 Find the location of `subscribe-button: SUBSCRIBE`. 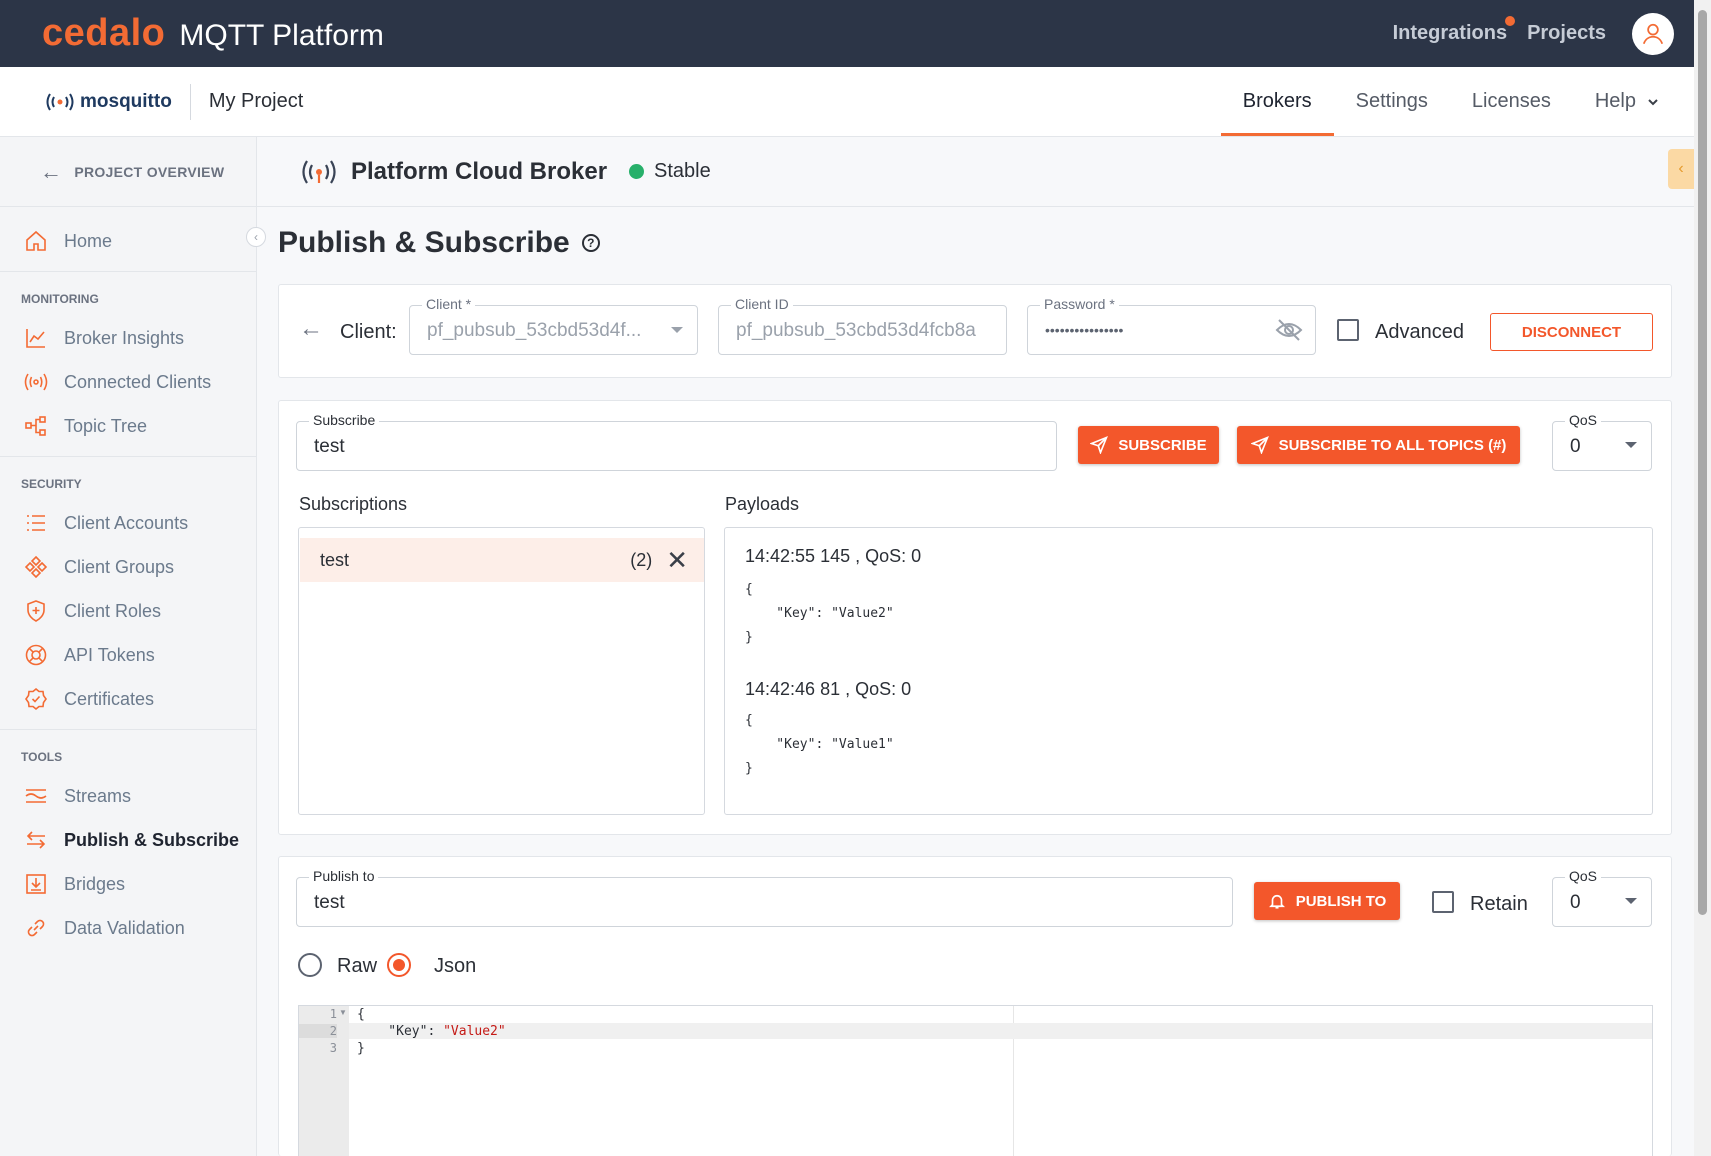

subscribe-button: SUBSCRIBE is located at coordinates (1148, 445).